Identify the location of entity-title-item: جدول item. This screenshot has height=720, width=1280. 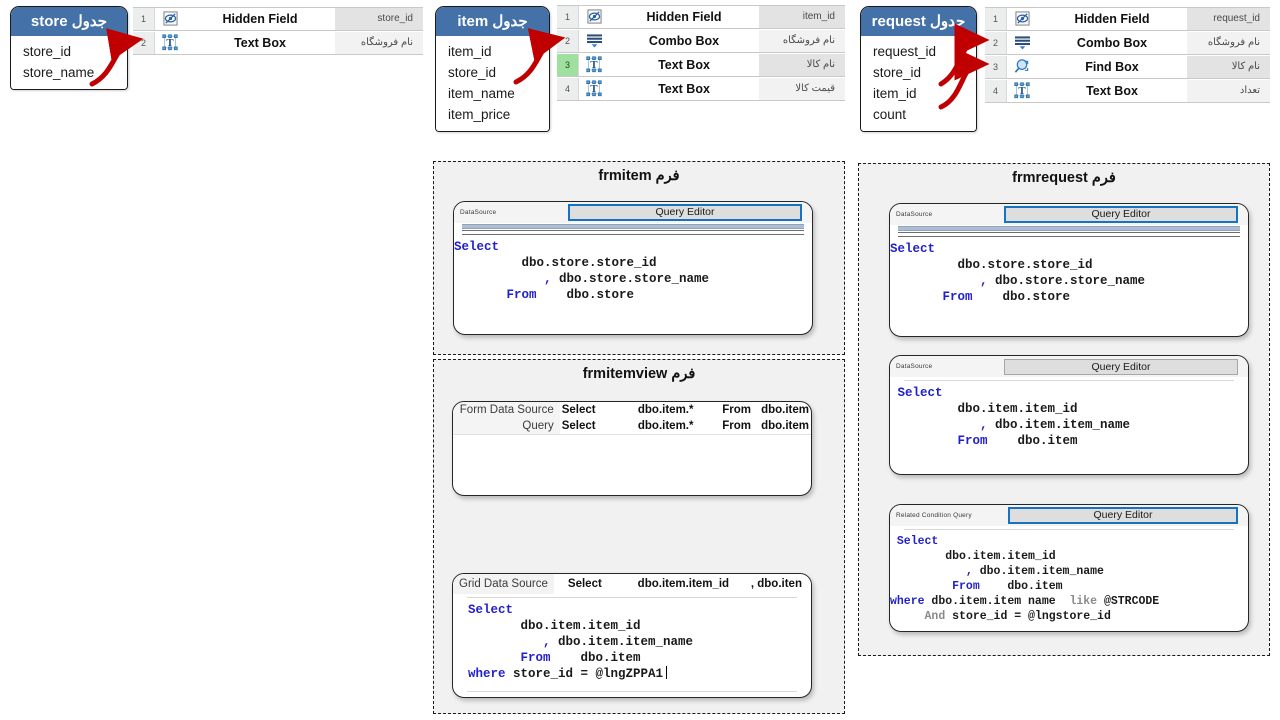
(492, 21).